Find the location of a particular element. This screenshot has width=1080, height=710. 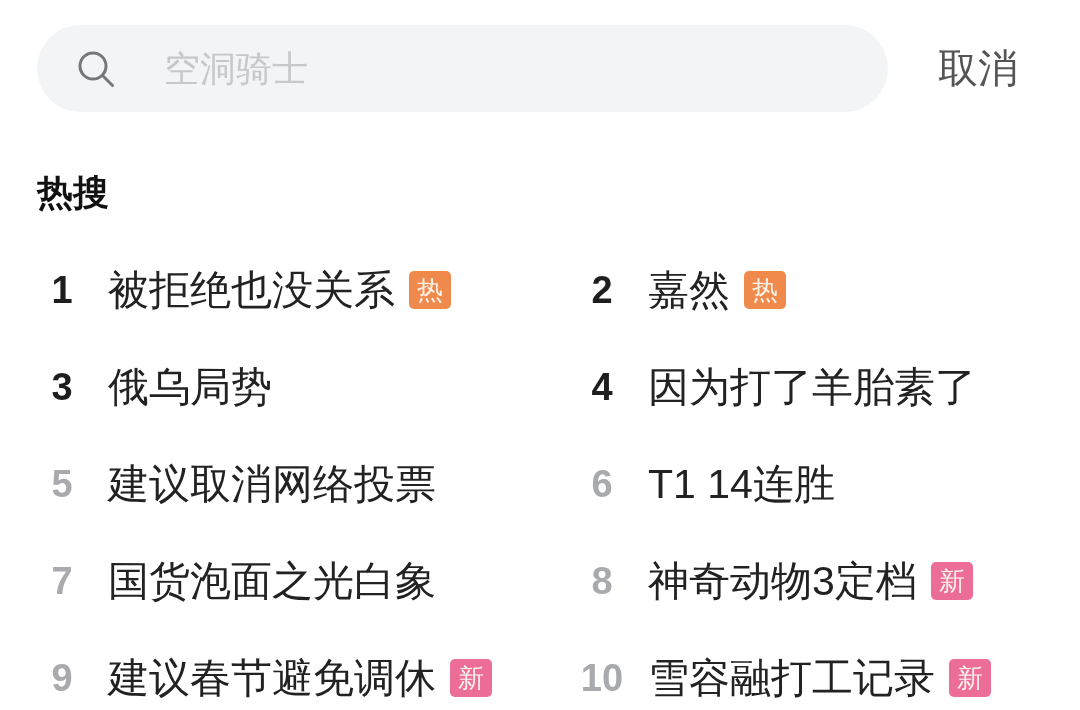

search-topic-link: 建议春节避免调休 is located at coordinates (272, 678).